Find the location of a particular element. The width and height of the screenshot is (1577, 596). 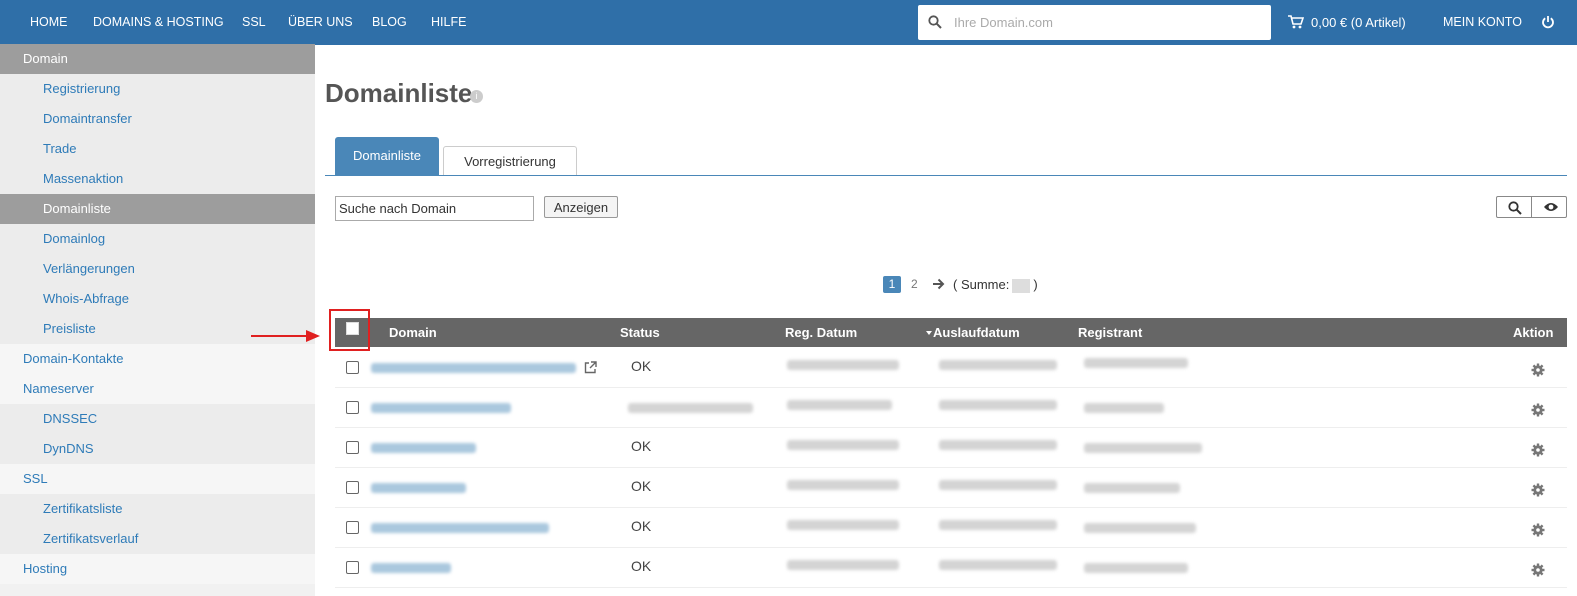

sidebar-item: Massenaktion is located at coordinates (157, 179).